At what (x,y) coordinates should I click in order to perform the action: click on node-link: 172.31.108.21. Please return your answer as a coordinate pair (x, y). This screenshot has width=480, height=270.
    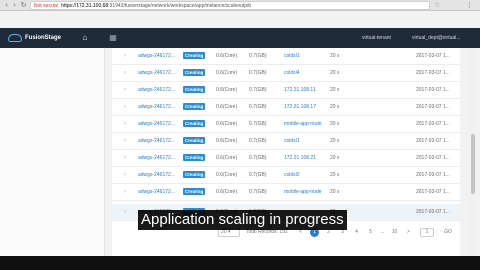
    Looking at the image, I should click on (309, 158).